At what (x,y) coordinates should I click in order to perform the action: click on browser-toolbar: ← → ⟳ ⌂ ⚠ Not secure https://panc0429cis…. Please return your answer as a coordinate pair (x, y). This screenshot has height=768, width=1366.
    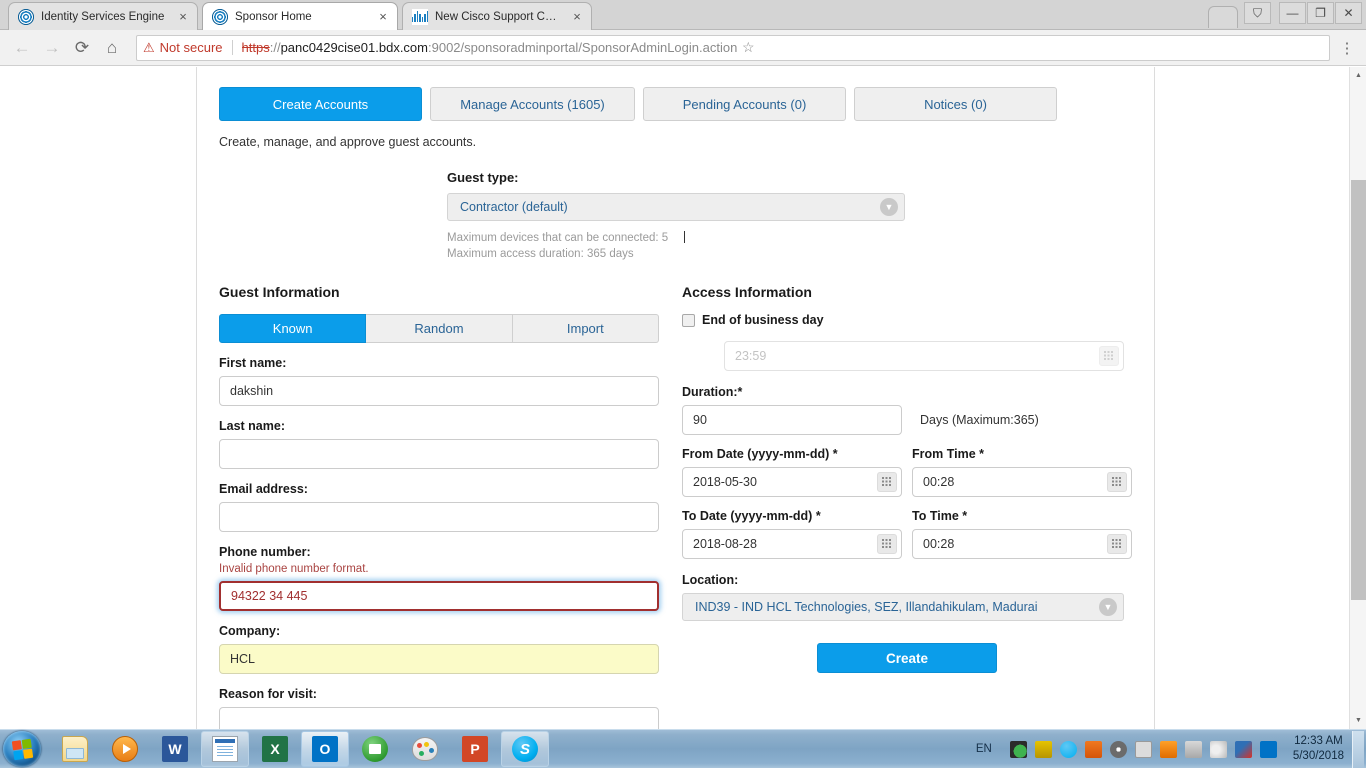
    Looking at the image, I should click on (683, 48).